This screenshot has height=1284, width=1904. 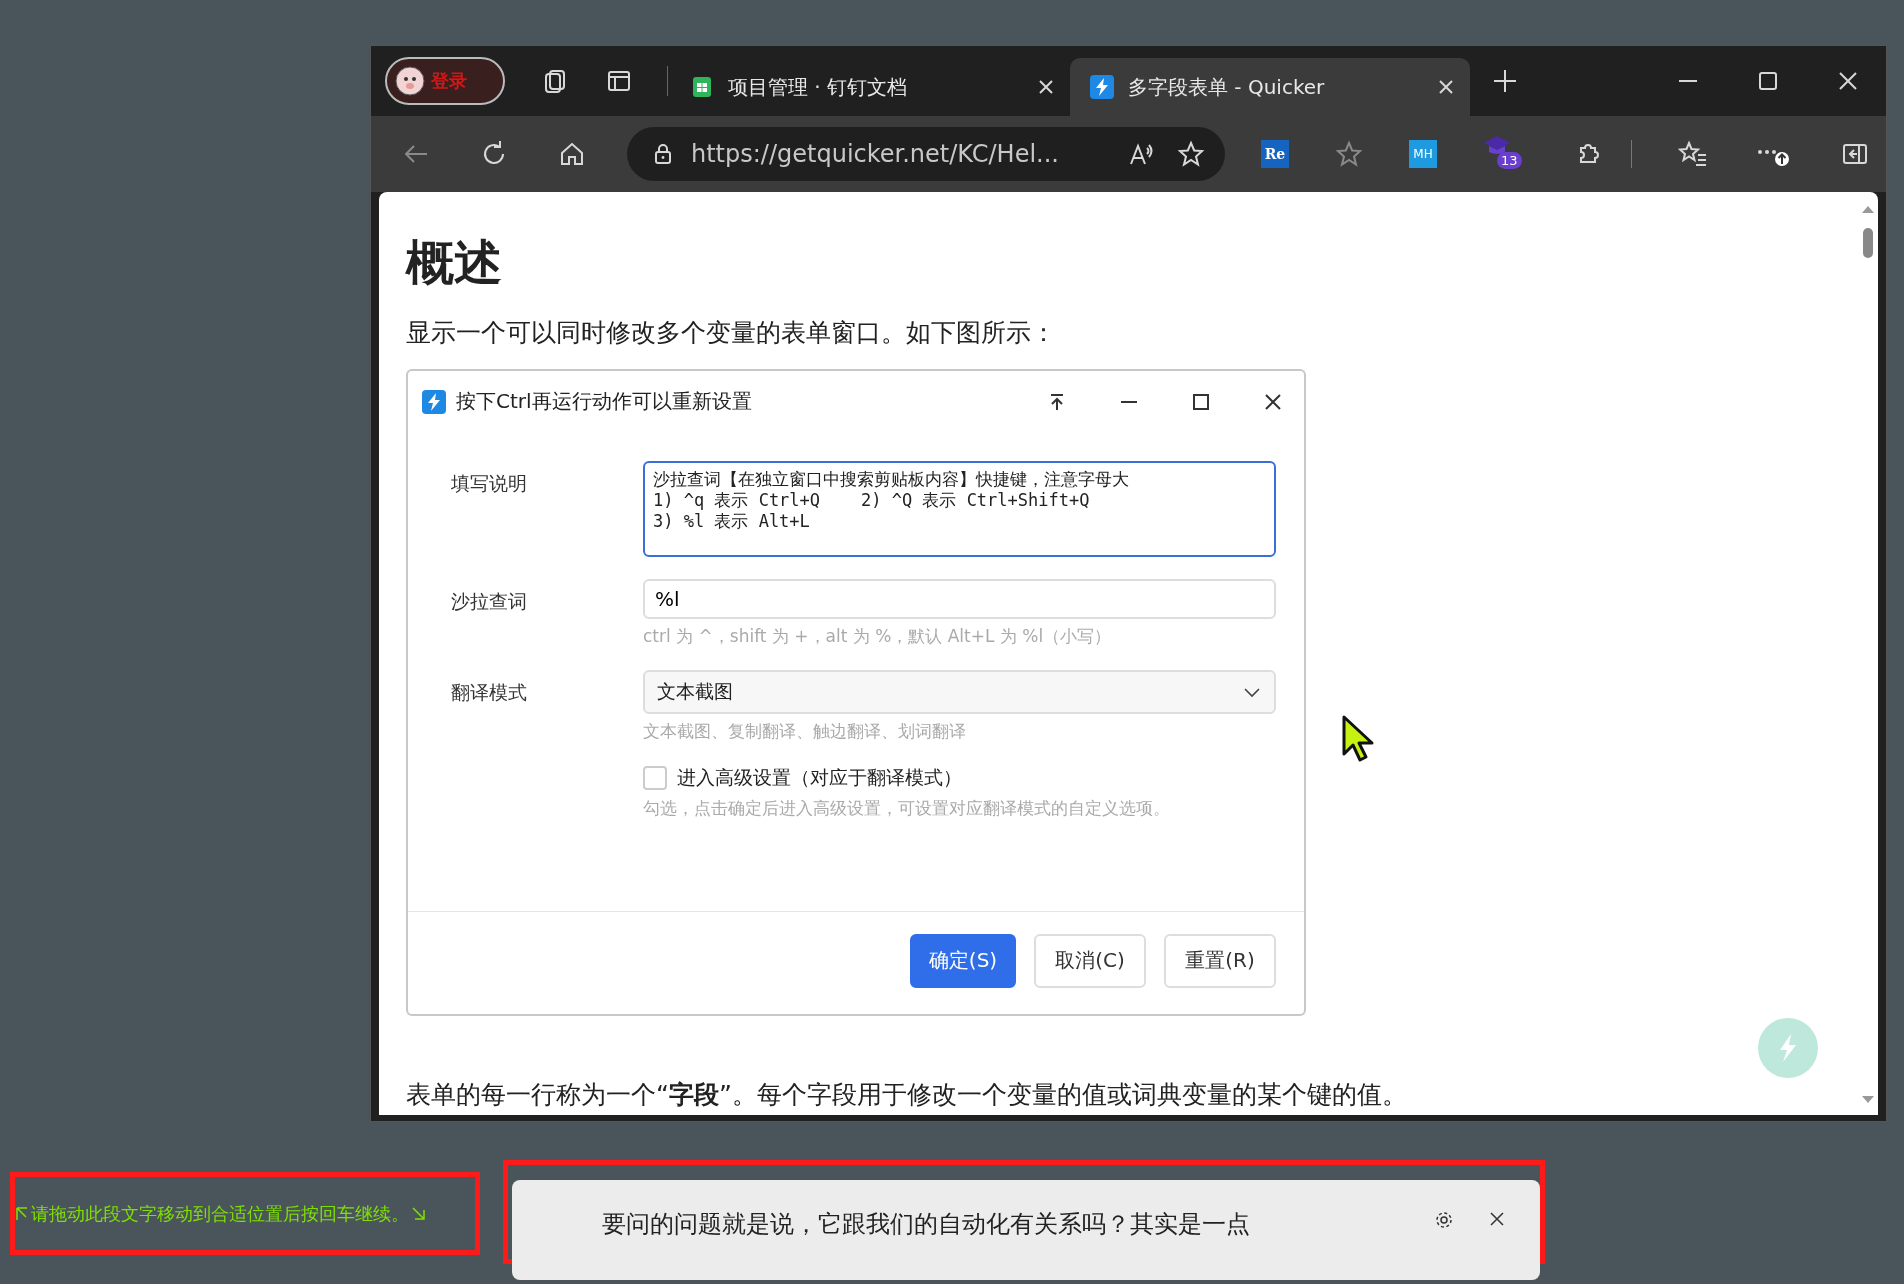 I want to click on hint-text: 文本截图、复制翻译、触边翻译、划词翻译, so click(x=805, y=731).